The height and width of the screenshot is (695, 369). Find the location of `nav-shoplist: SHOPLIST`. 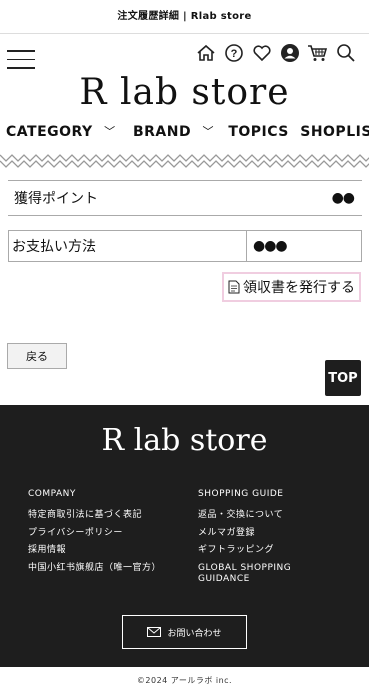

nav-shoplist: SHOPLIST is located at coordinates (334, 132).